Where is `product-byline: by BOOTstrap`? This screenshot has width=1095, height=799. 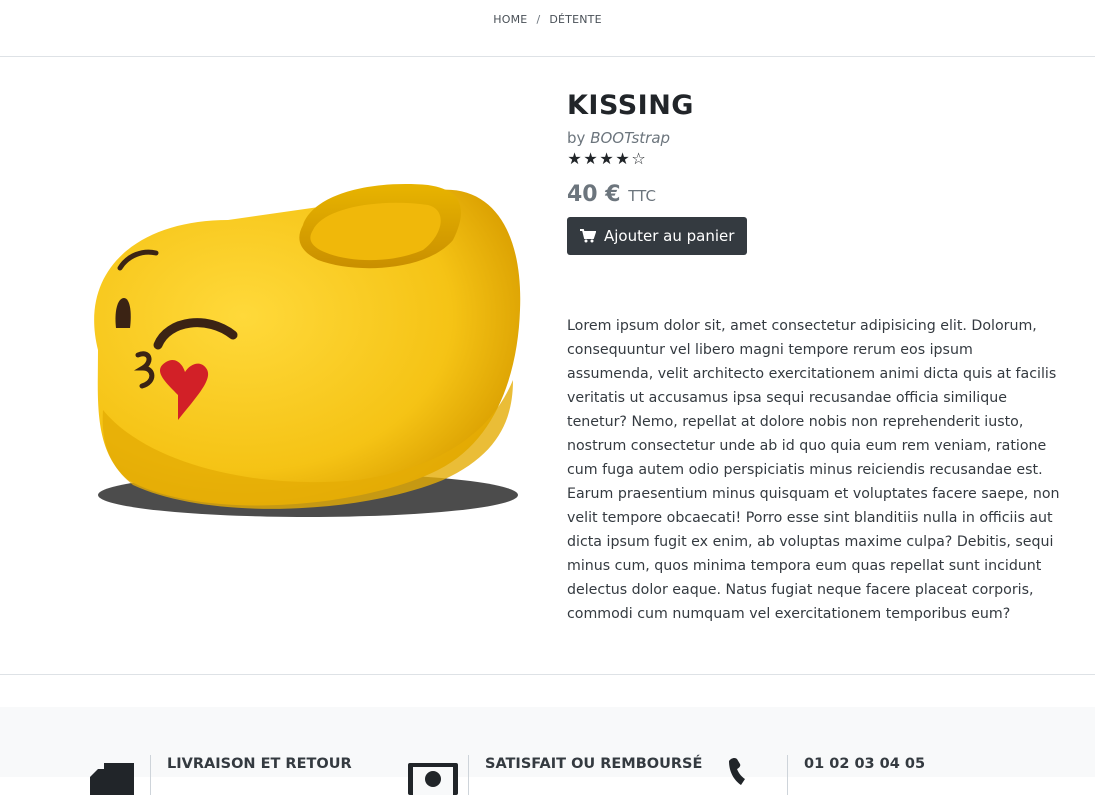 product-byline: by BOOTstrap is located at coordinates (817, 138).